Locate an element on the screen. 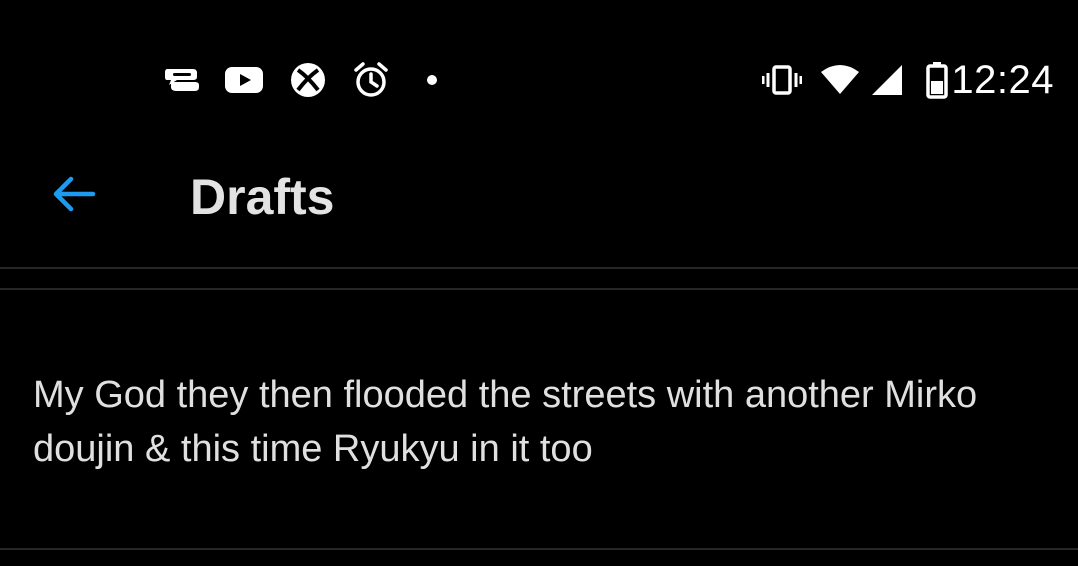 Image resolution: width=1078 pixels, height=566 pixels. xbox-icon is located at coordinates (308, 80).